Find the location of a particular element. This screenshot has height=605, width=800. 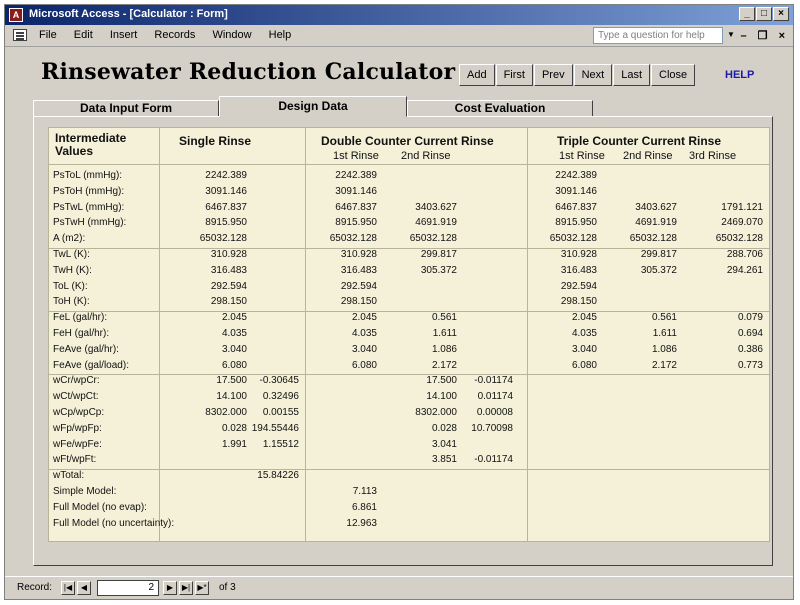

cell-d2: 1.086 is located at coordinates (444, 349).